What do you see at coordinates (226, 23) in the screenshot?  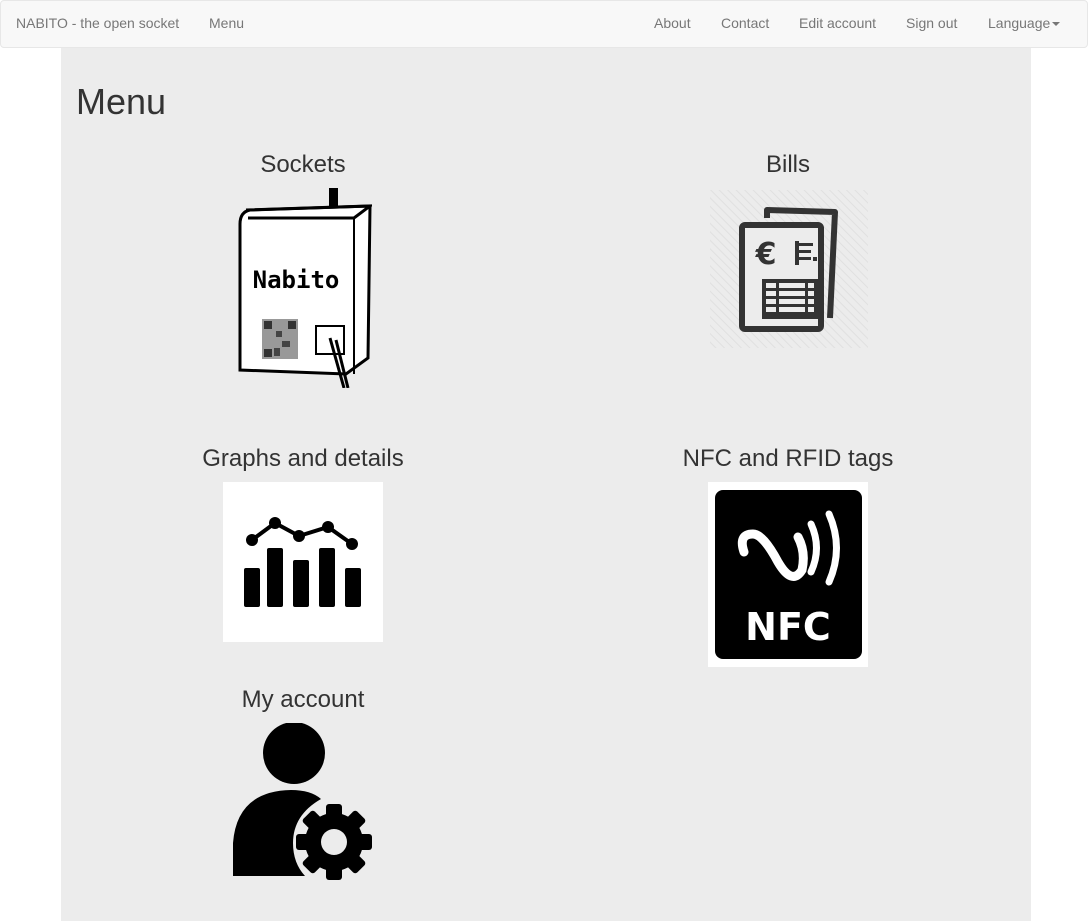 I see `nav-menu-link: Menu` at bounding box center [226, 23].